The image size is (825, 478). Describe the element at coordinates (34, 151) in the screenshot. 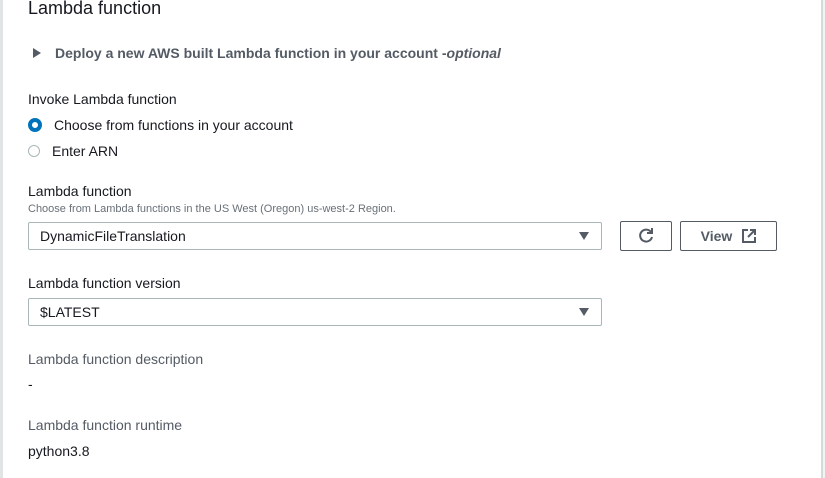

I see `radio-unselected-icon` at that location.